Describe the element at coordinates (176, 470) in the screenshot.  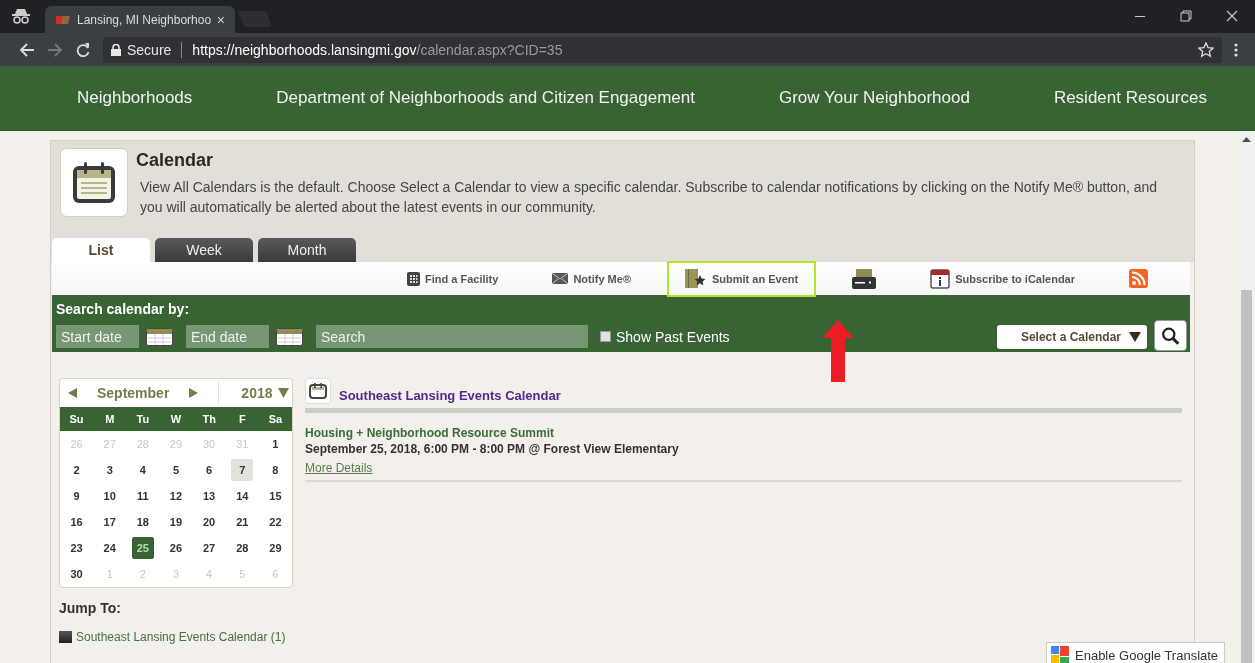
I see `calendar-day: 5` at that location.